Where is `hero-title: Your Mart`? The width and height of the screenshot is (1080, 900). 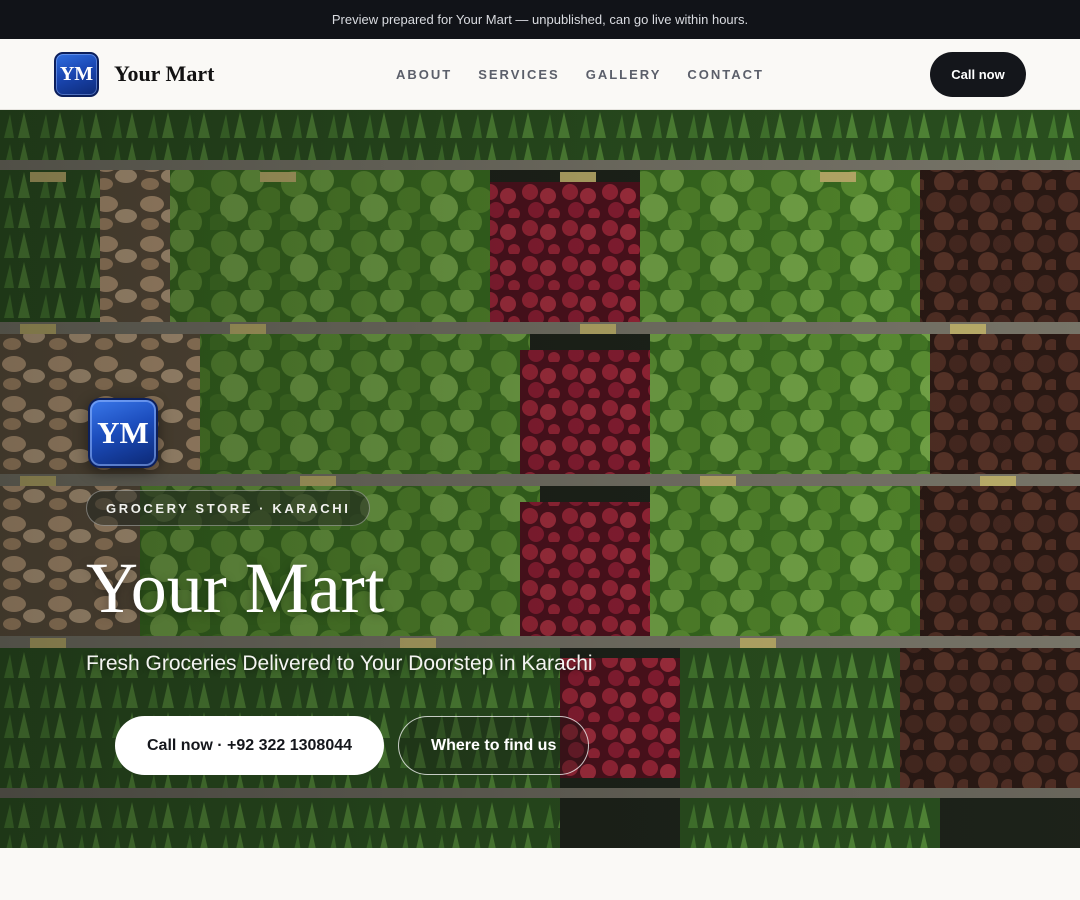
hero-title: Your Mart is located at coordinates (235, 588).